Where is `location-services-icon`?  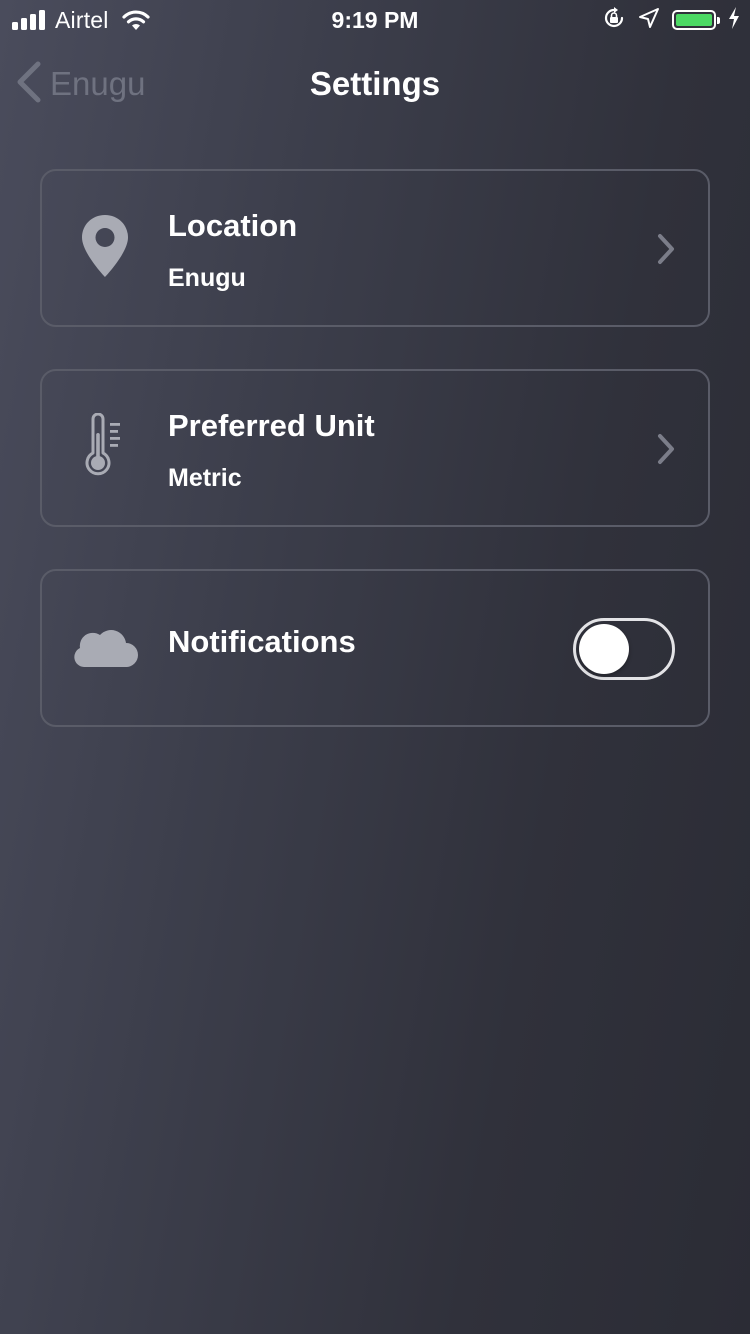
location-services-icon is located at coordinates (649, 20).